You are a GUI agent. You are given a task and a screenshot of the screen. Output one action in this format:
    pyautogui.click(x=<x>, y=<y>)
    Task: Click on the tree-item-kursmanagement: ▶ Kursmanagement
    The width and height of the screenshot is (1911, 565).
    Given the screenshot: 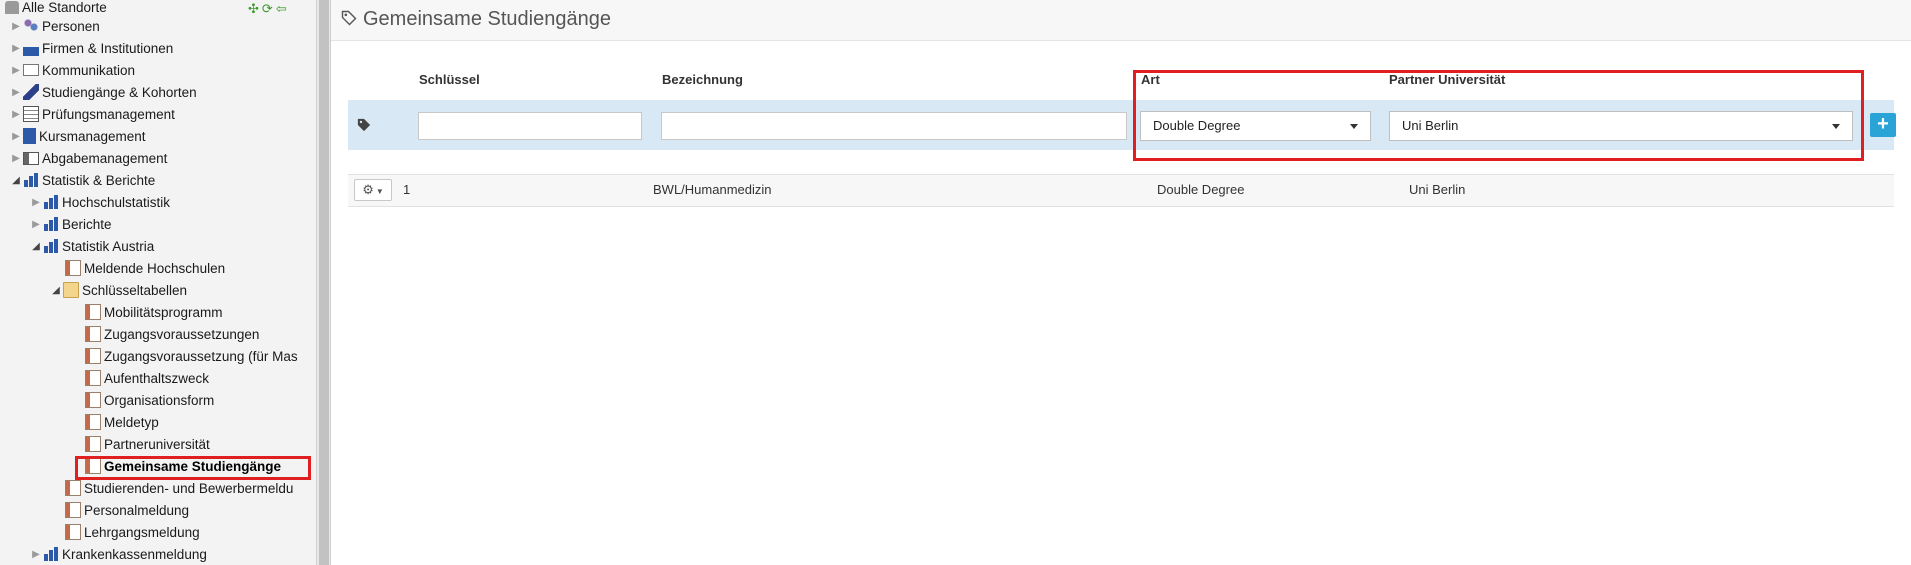 What is the action you would take?
    pyautogui.click(x=78, y=137)
    